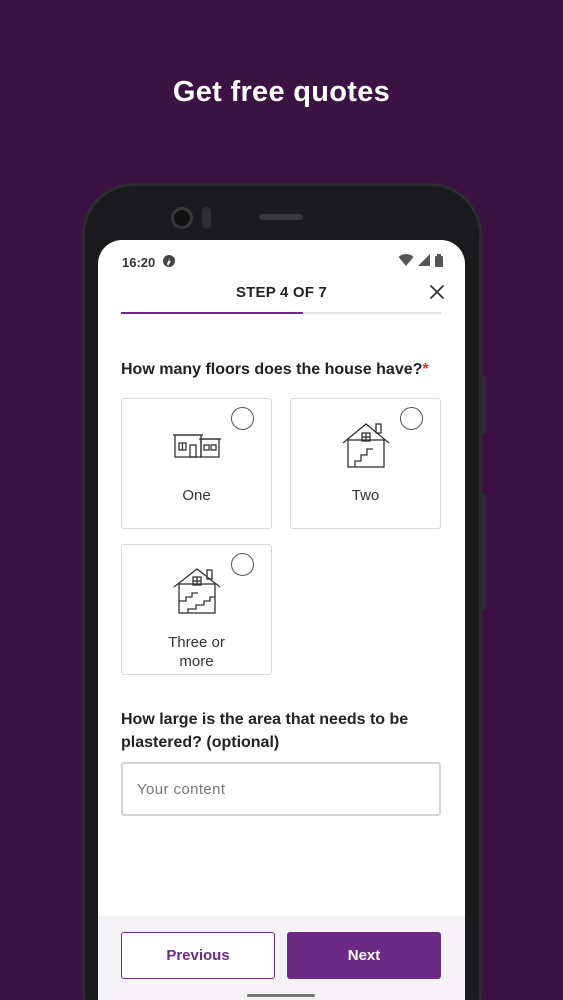  I want to click on area-input, so click(281, 789).